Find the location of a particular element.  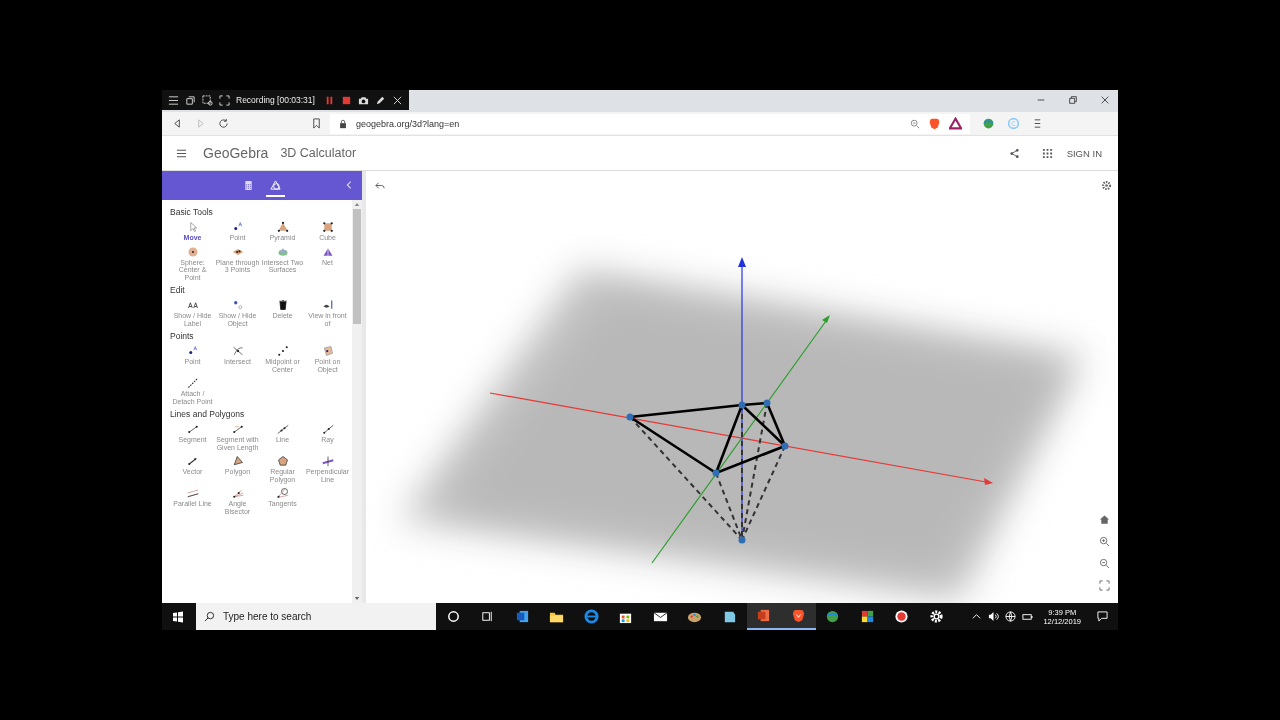

region-capture-icon is located at coordinates (207, 100).